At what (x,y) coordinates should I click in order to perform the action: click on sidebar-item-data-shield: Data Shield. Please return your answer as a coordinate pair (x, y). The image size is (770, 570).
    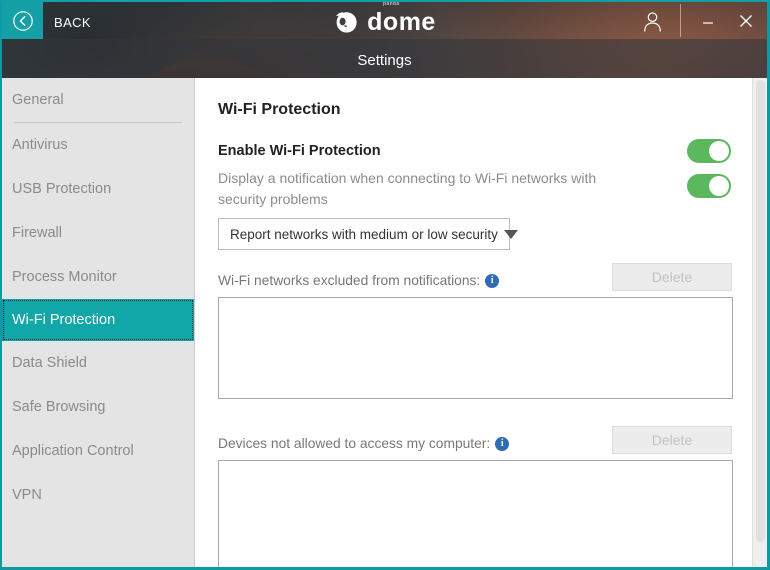
    Looking at the image, I should click on (98, 363).